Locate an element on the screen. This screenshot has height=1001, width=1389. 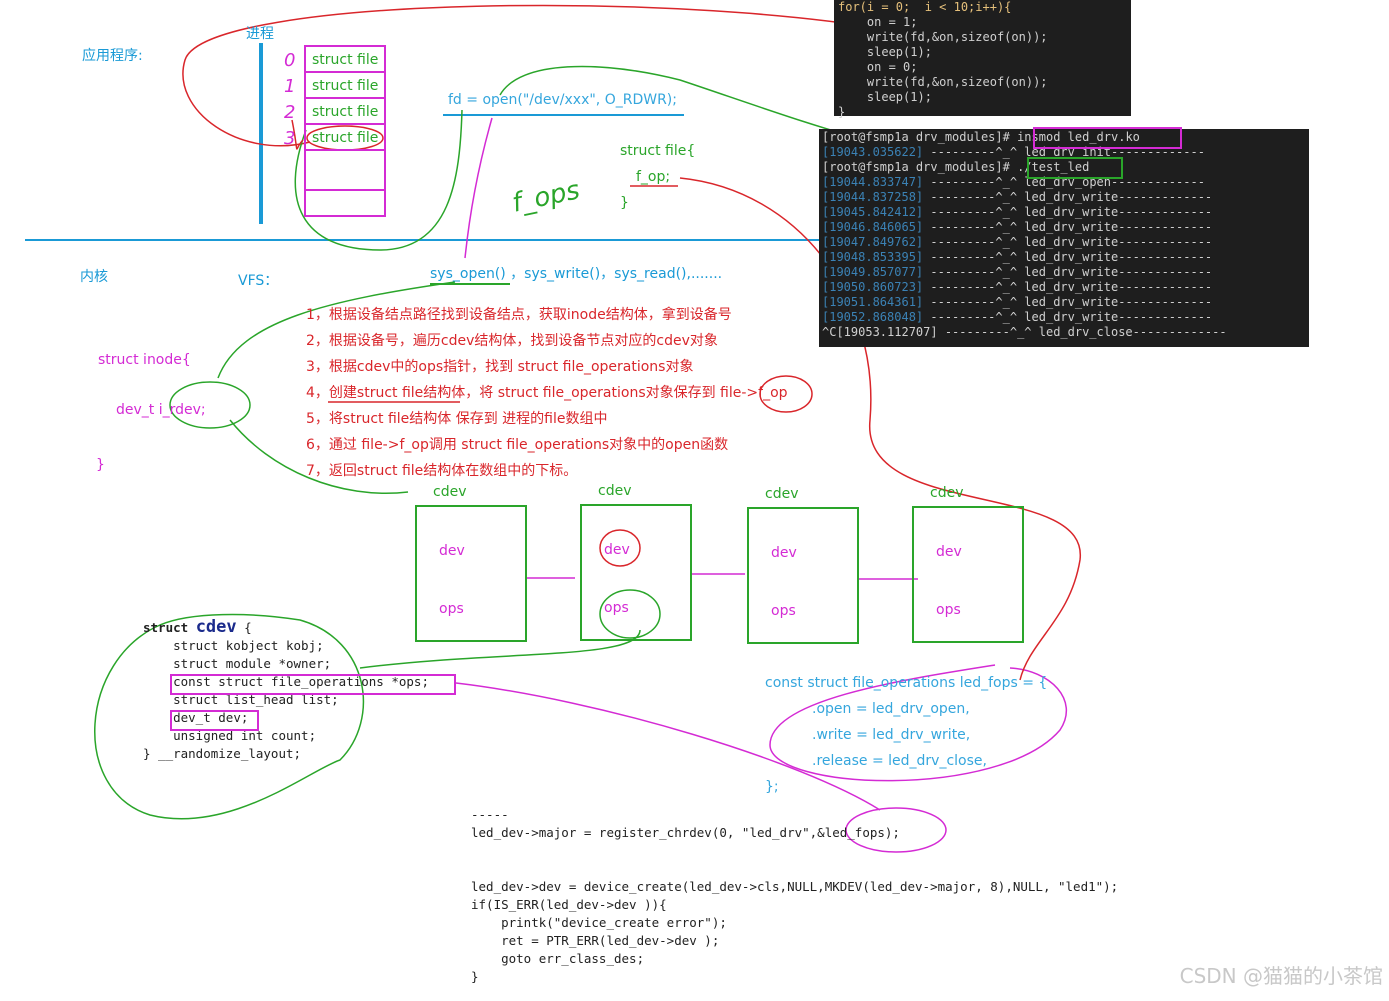
struct-file-line1: struct file{ is located at coordinates (658, 151).